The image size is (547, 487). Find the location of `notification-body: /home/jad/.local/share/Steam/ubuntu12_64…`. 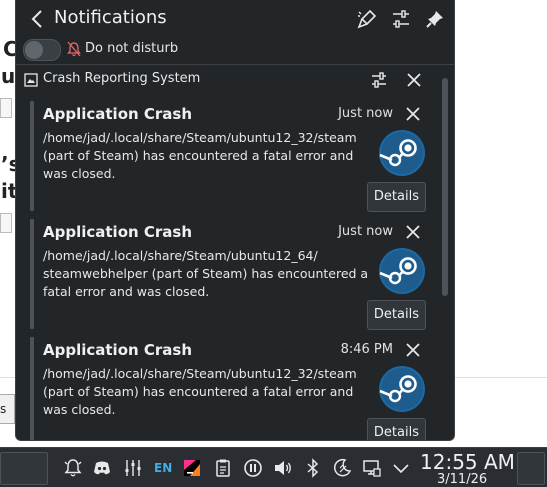

notification-body: /home/jad/.local/share/Steam/ubuntu12_64… is located at coordinates (206, 273).